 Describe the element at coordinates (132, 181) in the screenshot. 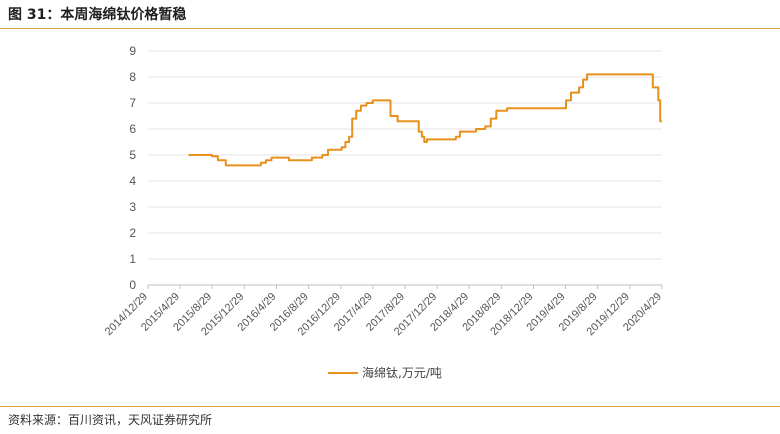

I see `y-tick-label: 4` at that location.